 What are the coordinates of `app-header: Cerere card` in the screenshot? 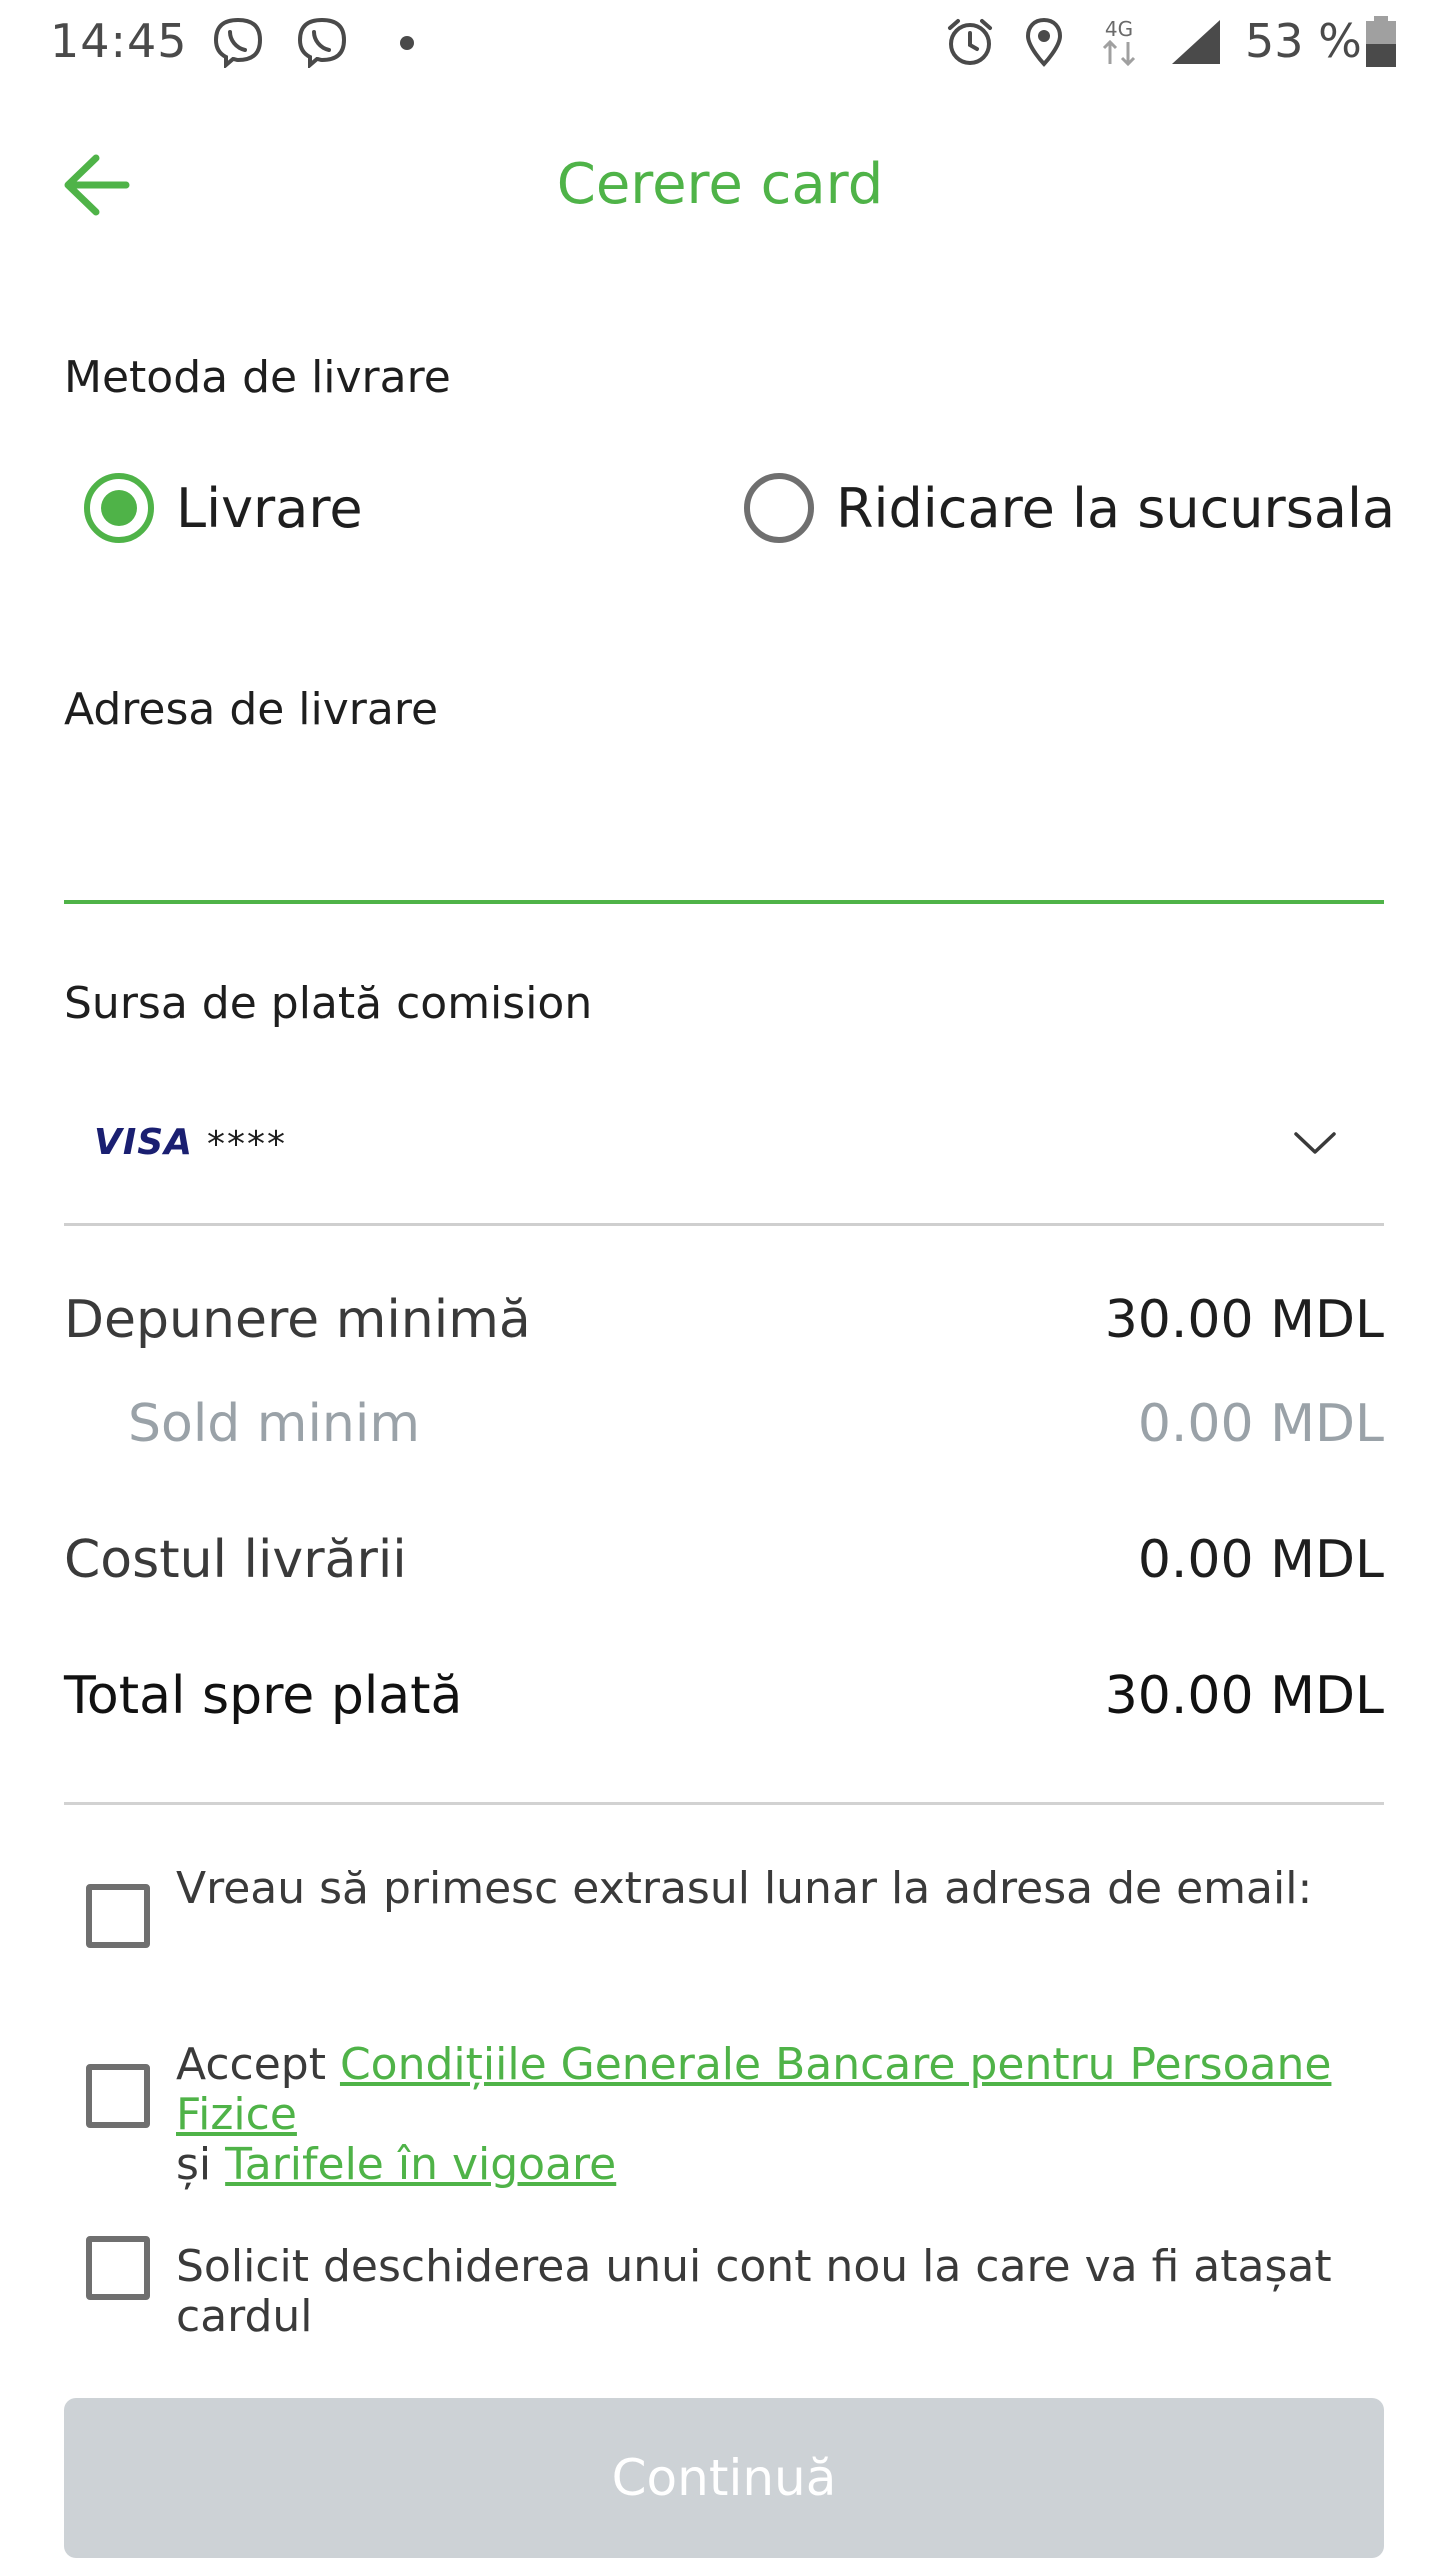 It's located at (720, 185).